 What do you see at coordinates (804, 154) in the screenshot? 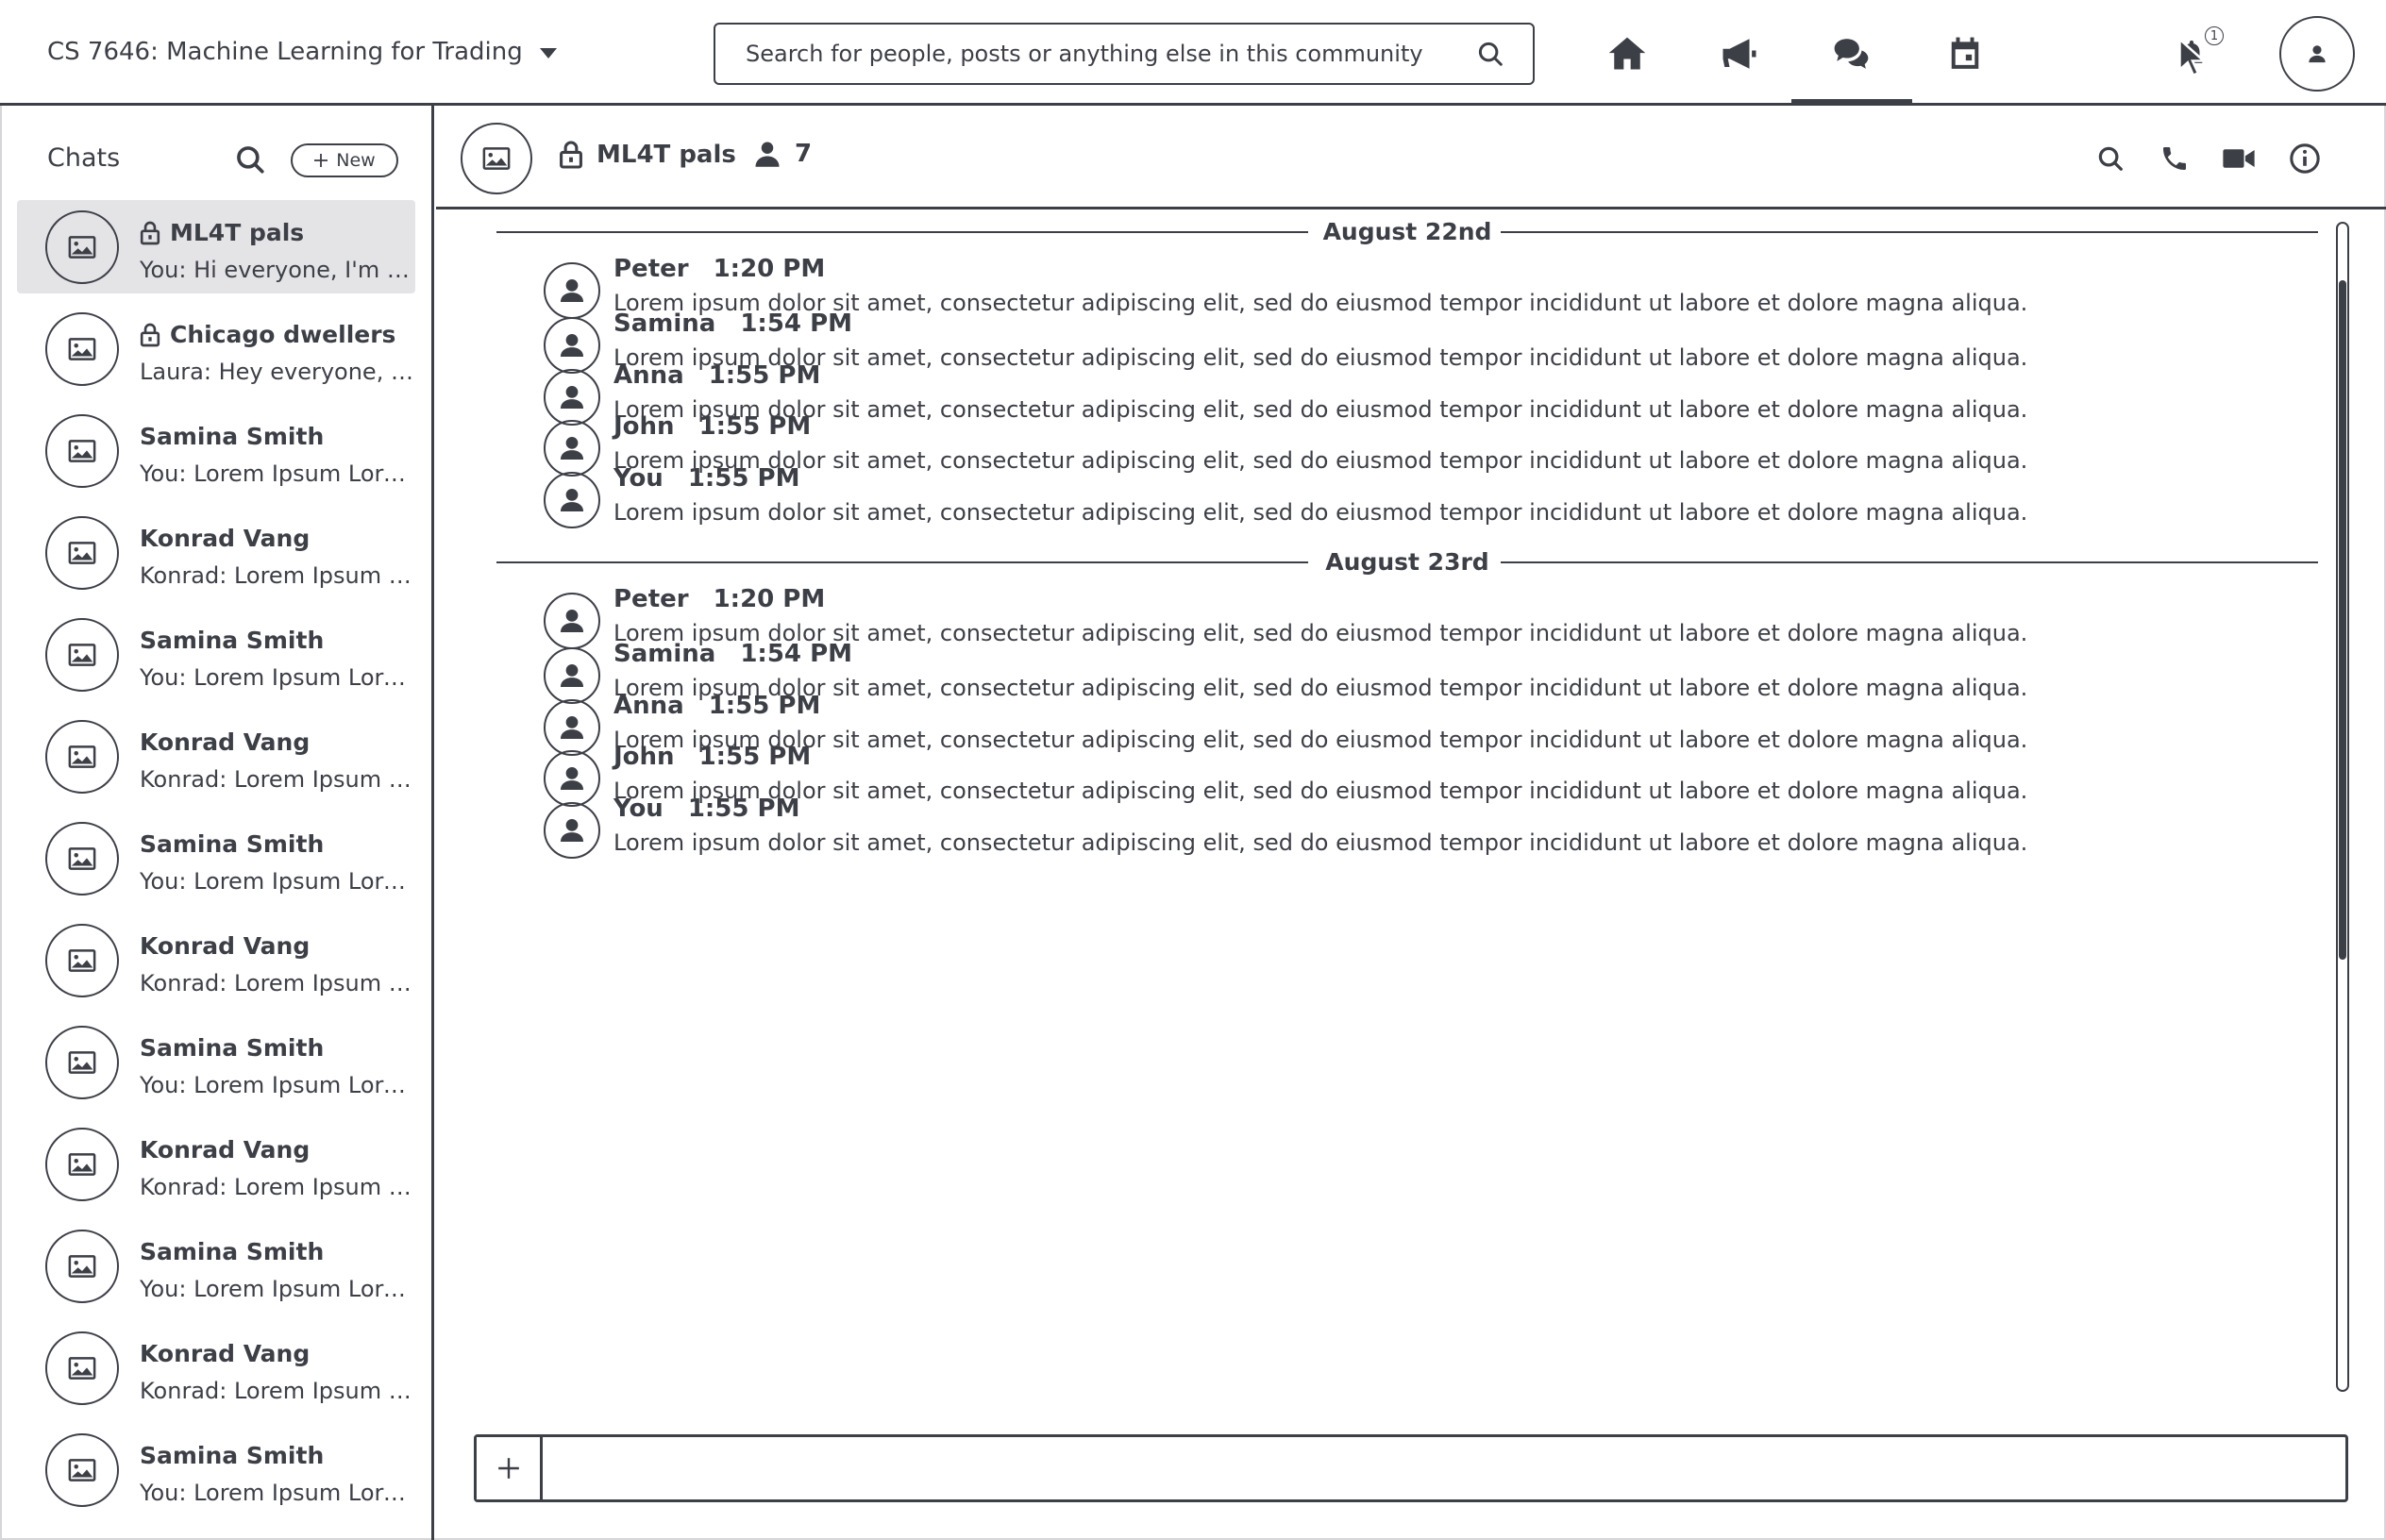
I see `member-count-value: 7` at bounding box center [804, 154].